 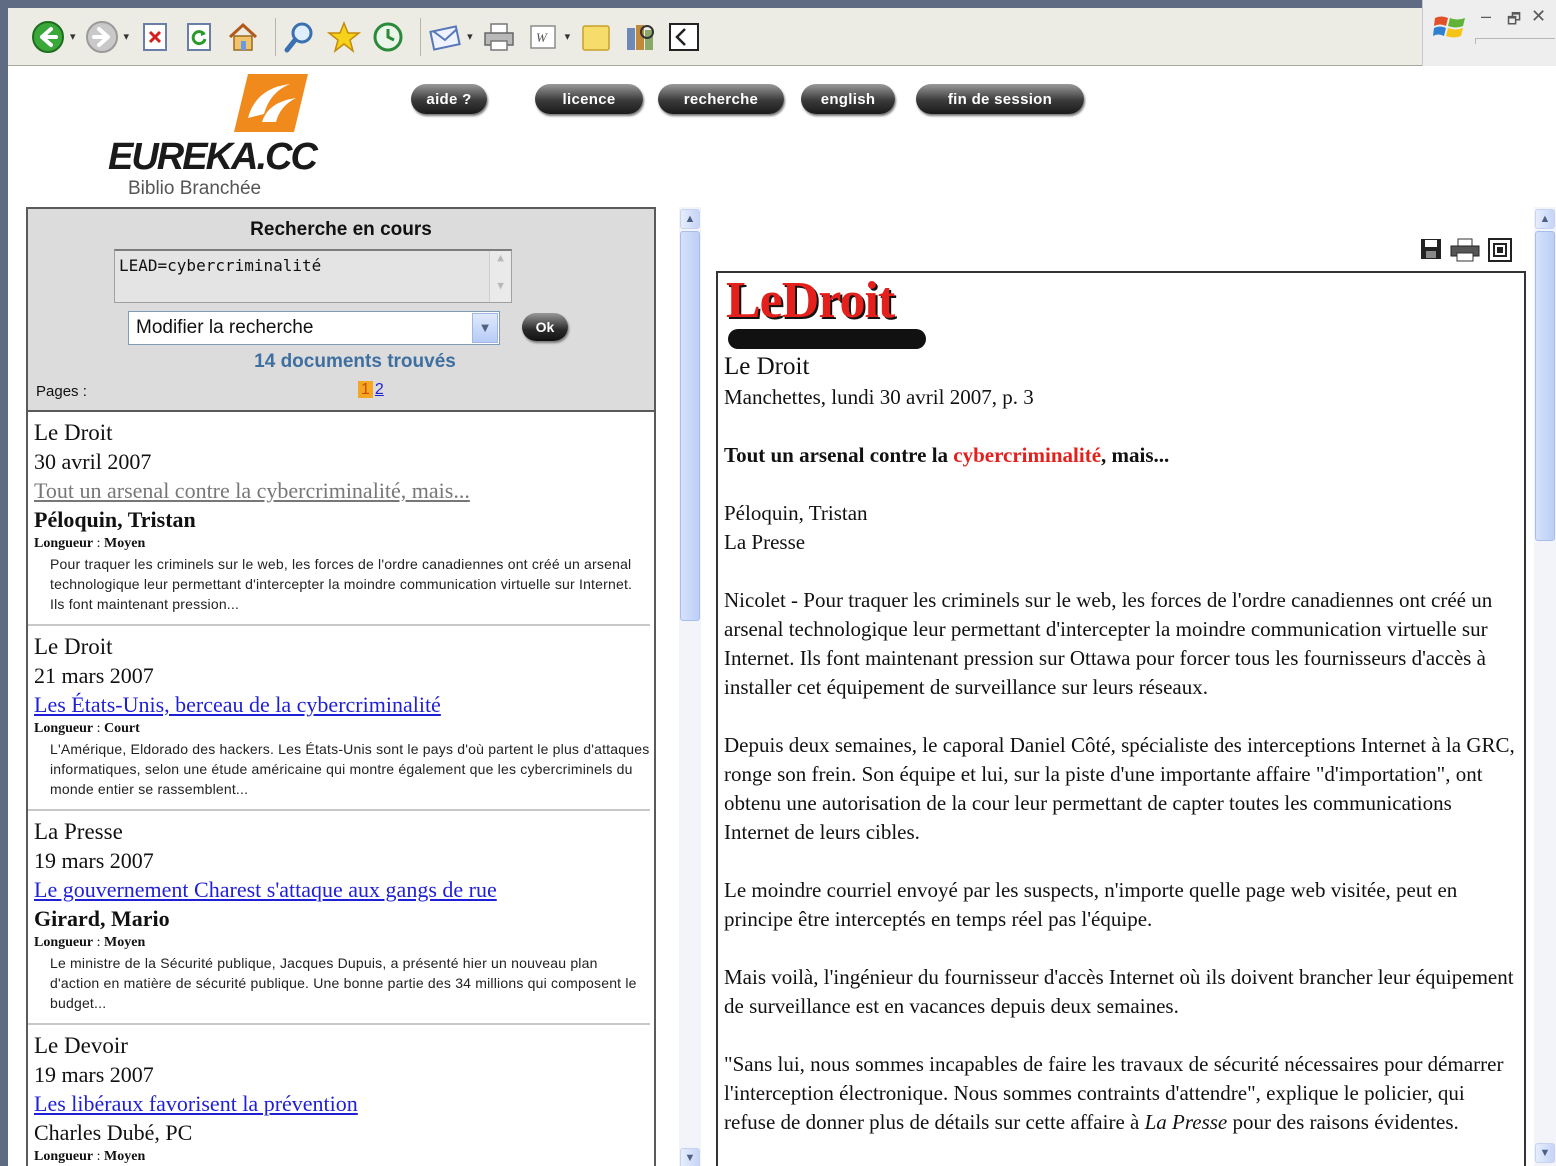 What do you see at coordinates (122, 728) in the screenshot?
I see `length-value: Court` at bounding box center [122, 728].